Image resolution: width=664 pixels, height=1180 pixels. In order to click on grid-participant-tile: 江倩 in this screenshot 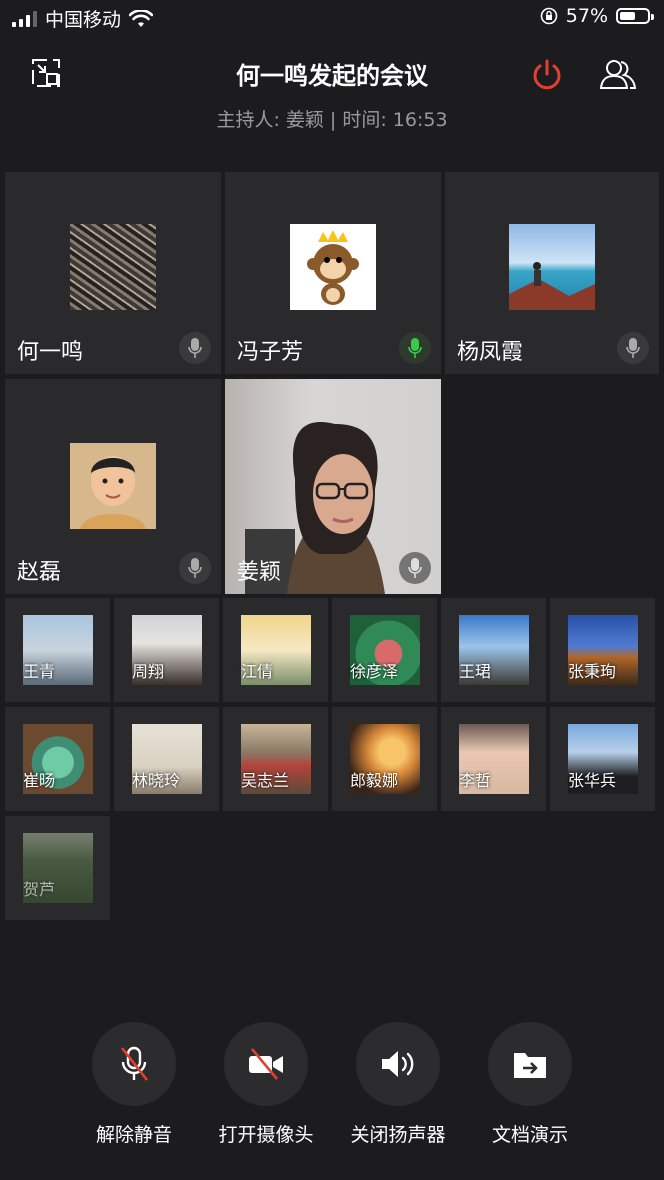, I will do `click(275, 650)`.